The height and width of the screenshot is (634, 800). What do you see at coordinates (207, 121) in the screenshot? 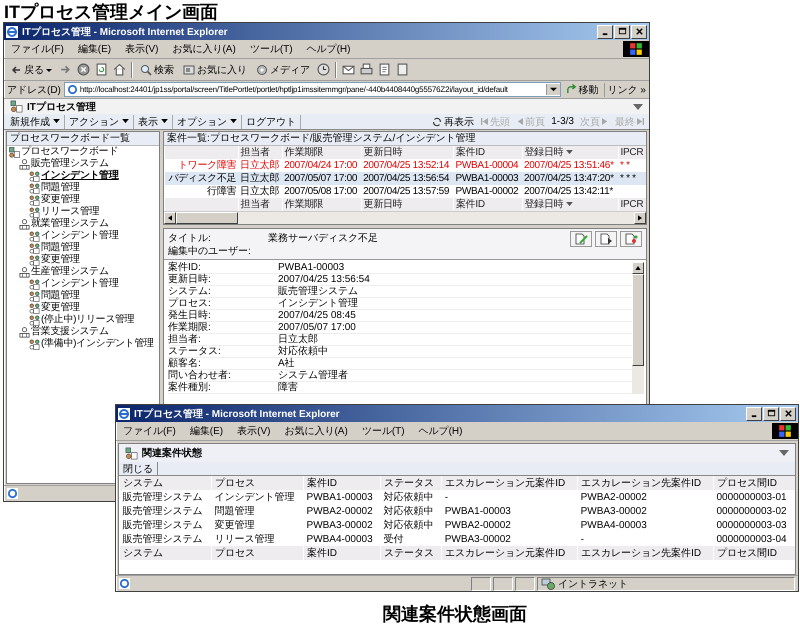
I see `portal-menu-item: オプション` at bounding box center [207, 121].